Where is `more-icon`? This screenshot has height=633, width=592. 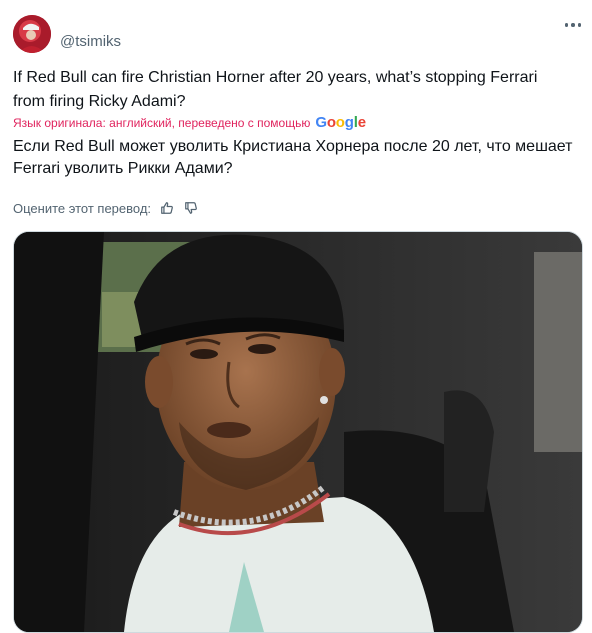
more-icon is located at coordinates (573, 25).